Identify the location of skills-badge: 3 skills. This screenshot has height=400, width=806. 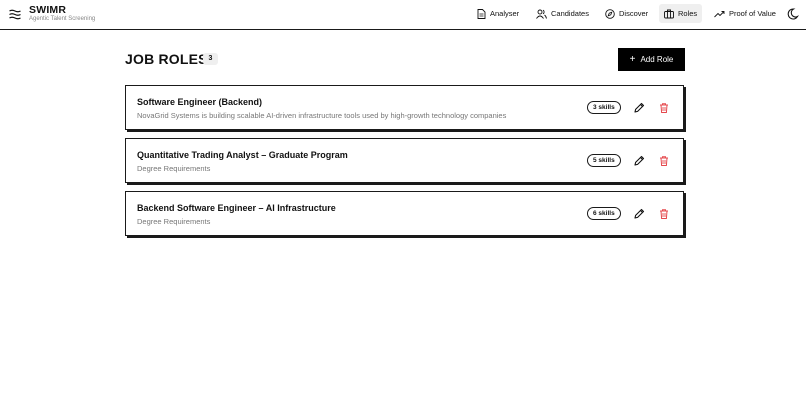
(604, 107).